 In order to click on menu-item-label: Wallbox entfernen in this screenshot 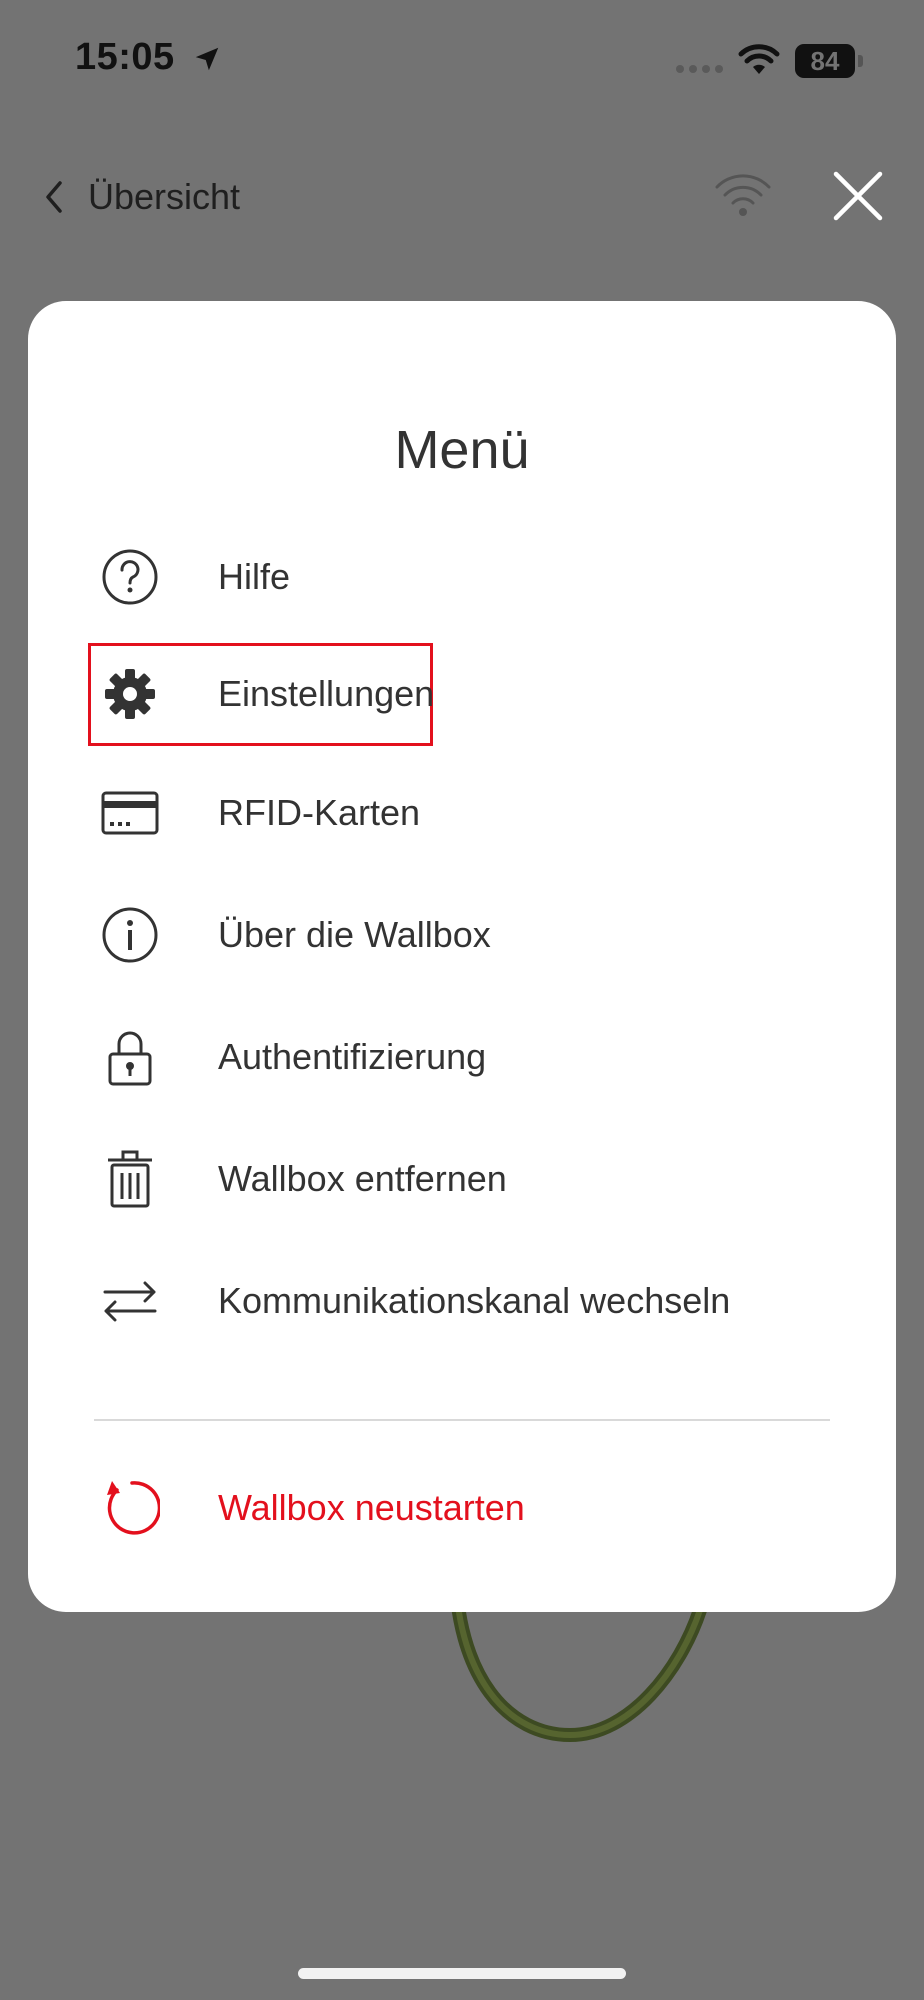, I will do `click(362, 1178)`.